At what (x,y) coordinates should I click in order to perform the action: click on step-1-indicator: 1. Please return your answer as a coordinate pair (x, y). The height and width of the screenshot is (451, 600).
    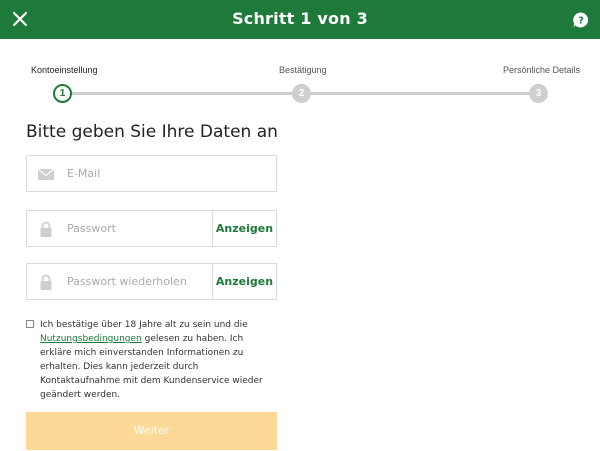
    Looking at the image, I should click on (62, 93).